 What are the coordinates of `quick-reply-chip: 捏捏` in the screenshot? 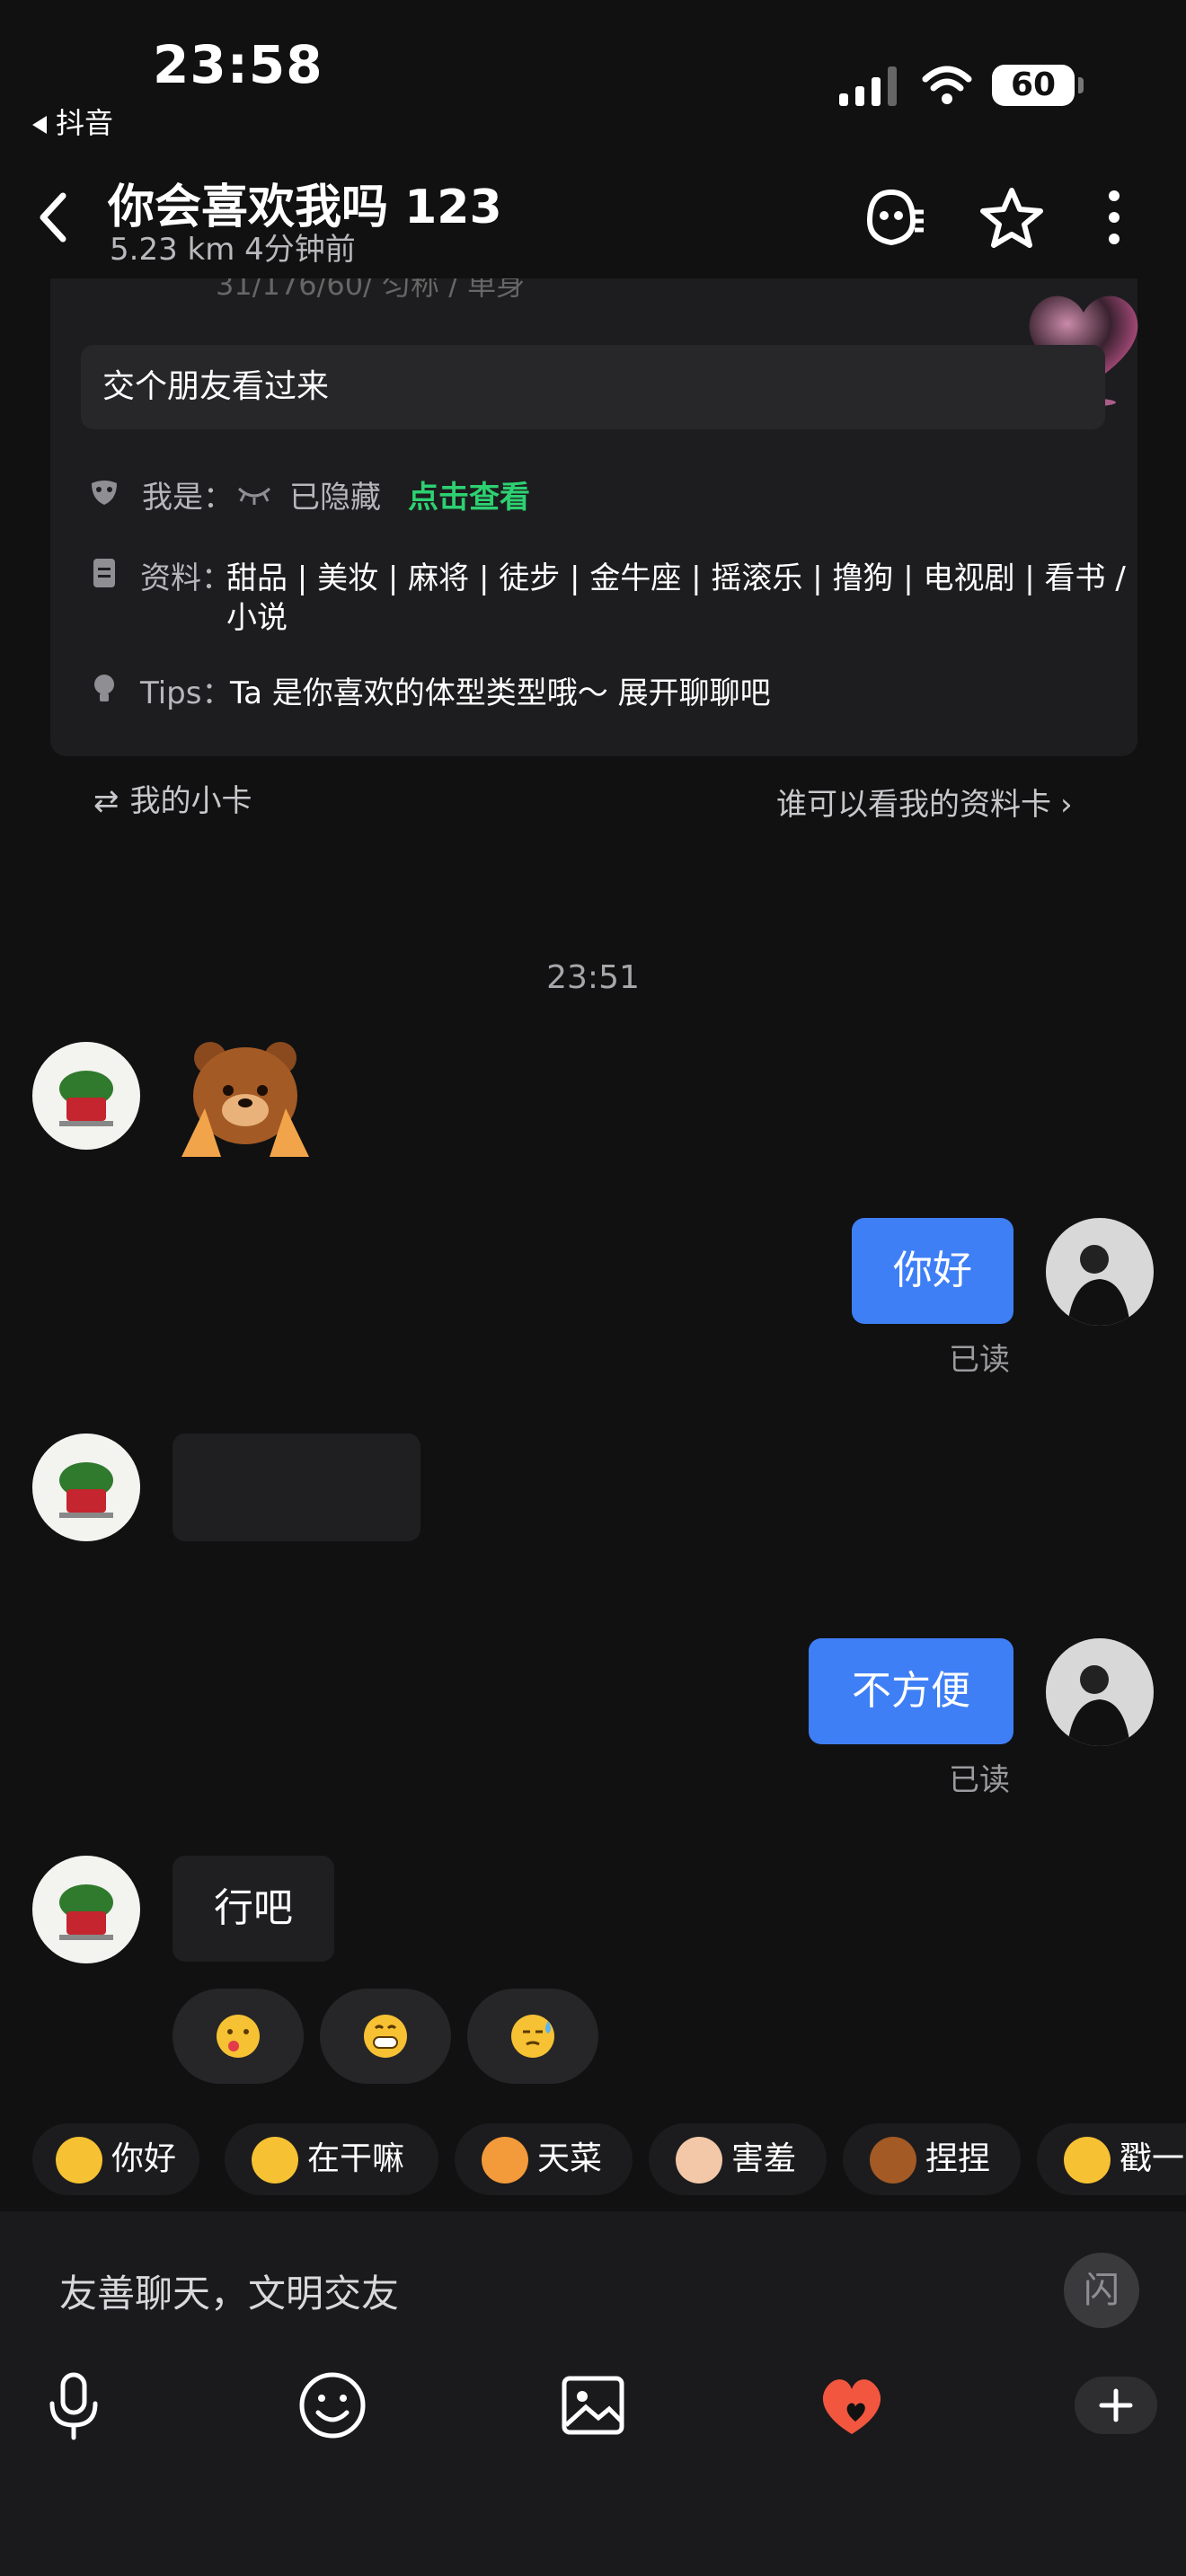 It's located at (932, 2159).